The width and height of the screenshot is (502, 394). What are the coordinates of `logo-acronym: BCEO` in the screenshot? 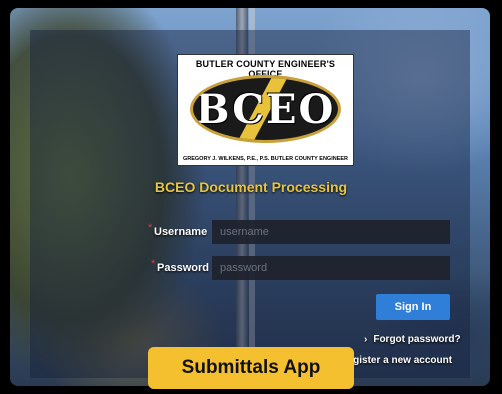 It's located at (265, 109).